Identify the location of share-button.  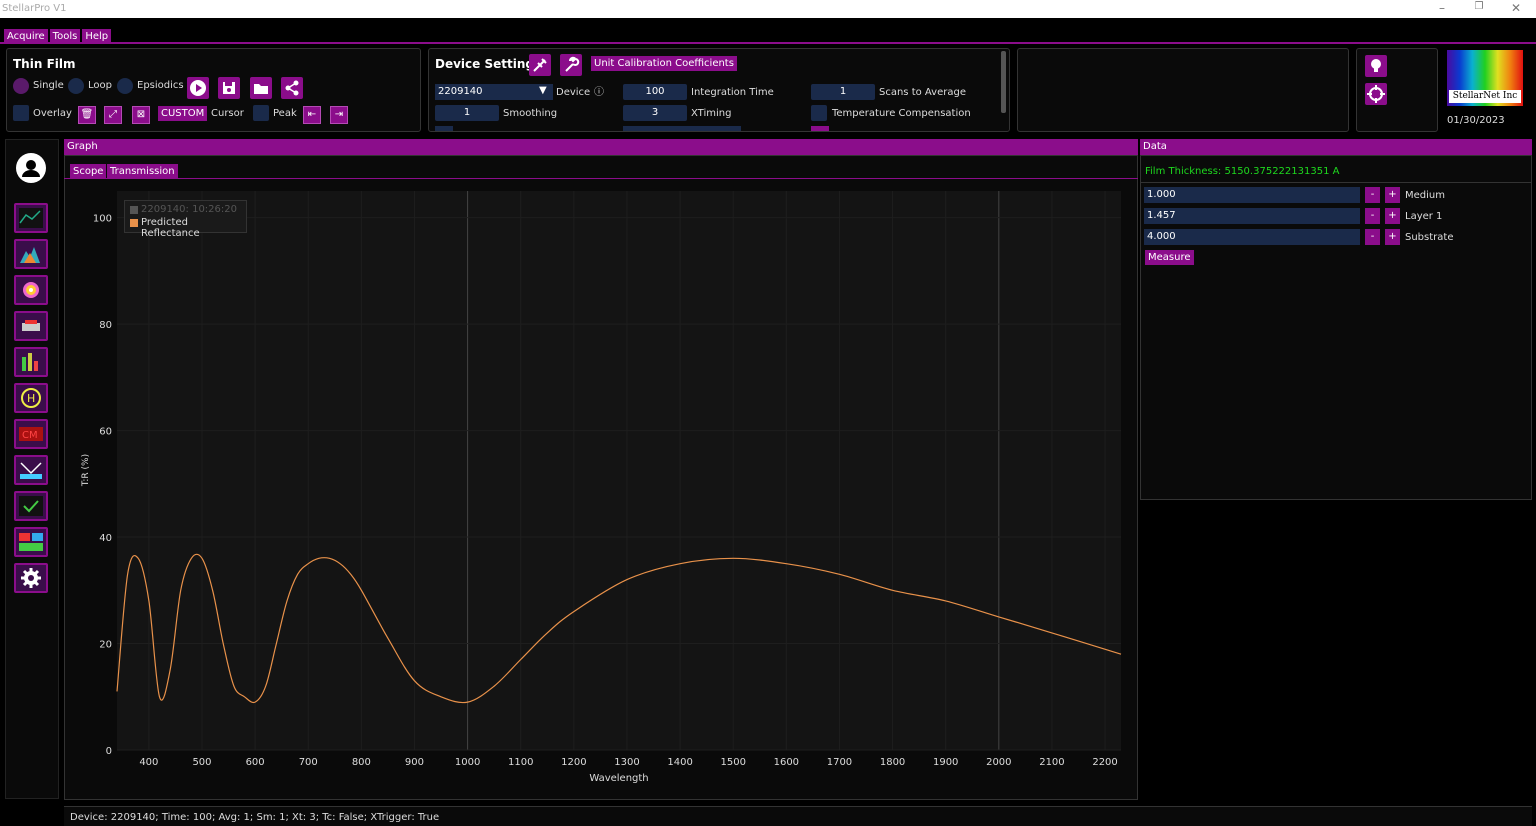
(292, 88).